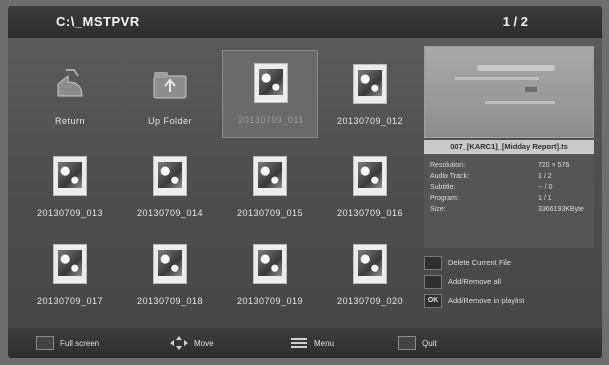 This screenshot has height=365, width=609. What do you see at coordinates (491, 187) in the screenshot?
I see `info-row-subtitle: Subtitle: -- / 0` at bounding box center [491, 187].